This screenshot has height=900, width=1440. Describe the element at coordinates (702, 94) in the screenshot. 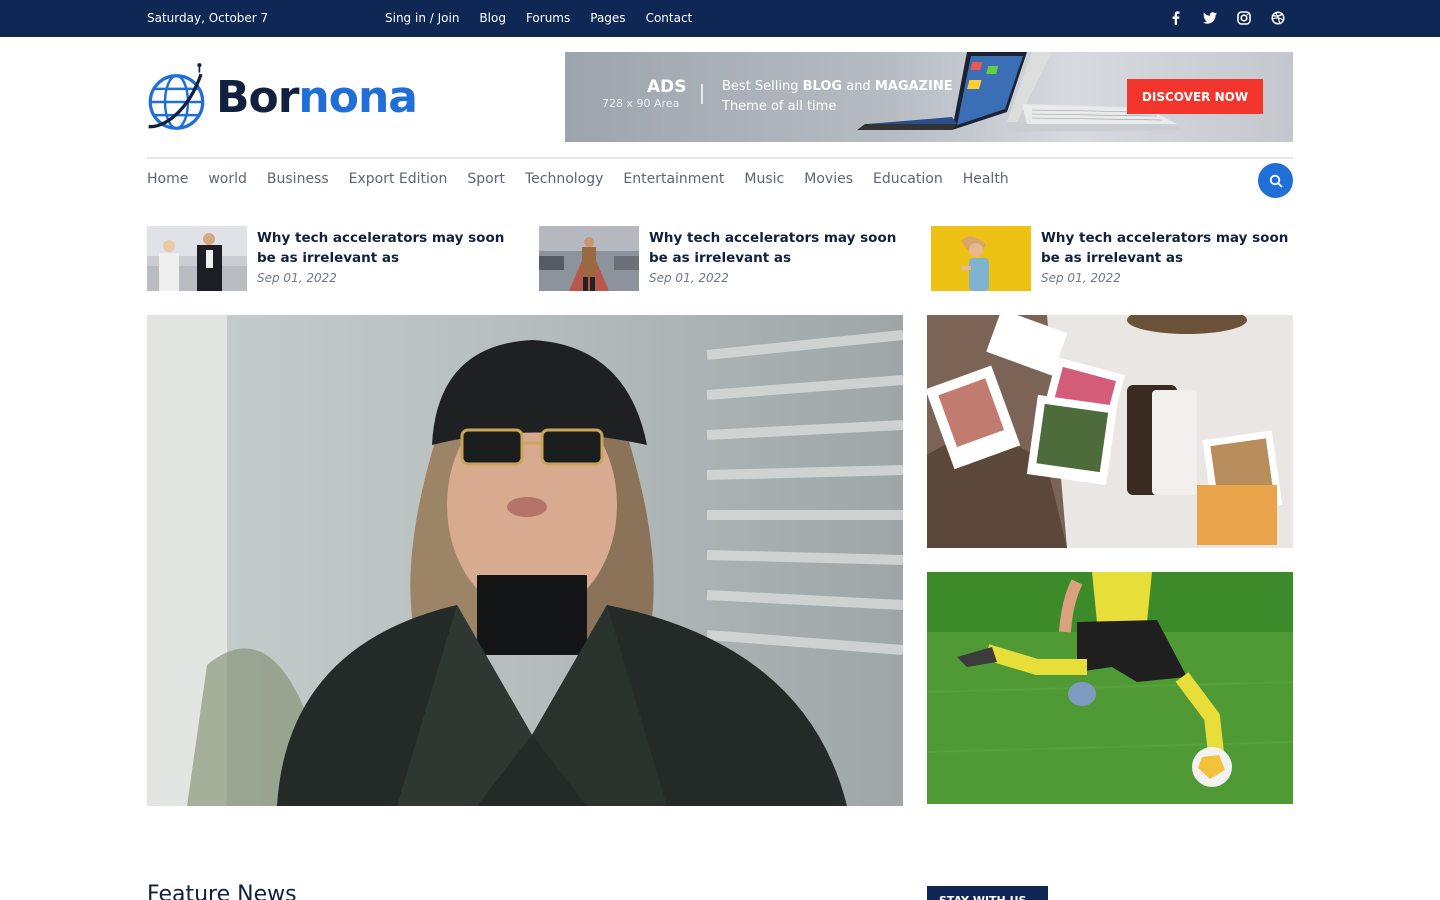

I see `ad-divider` at that location.